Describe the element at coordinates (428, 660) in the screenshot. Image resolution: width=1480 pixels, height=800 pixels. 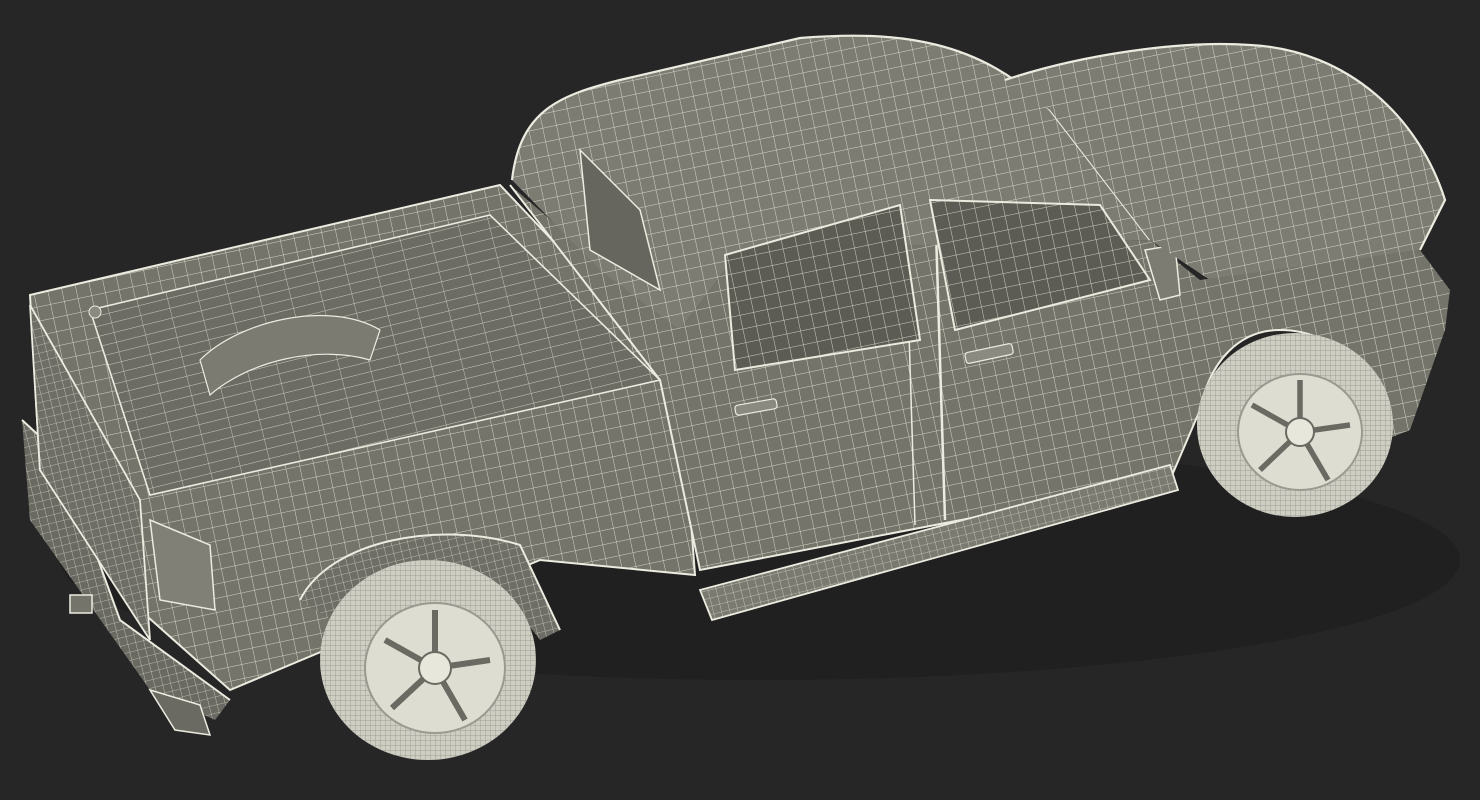
I see `rear-wheel` at that location.